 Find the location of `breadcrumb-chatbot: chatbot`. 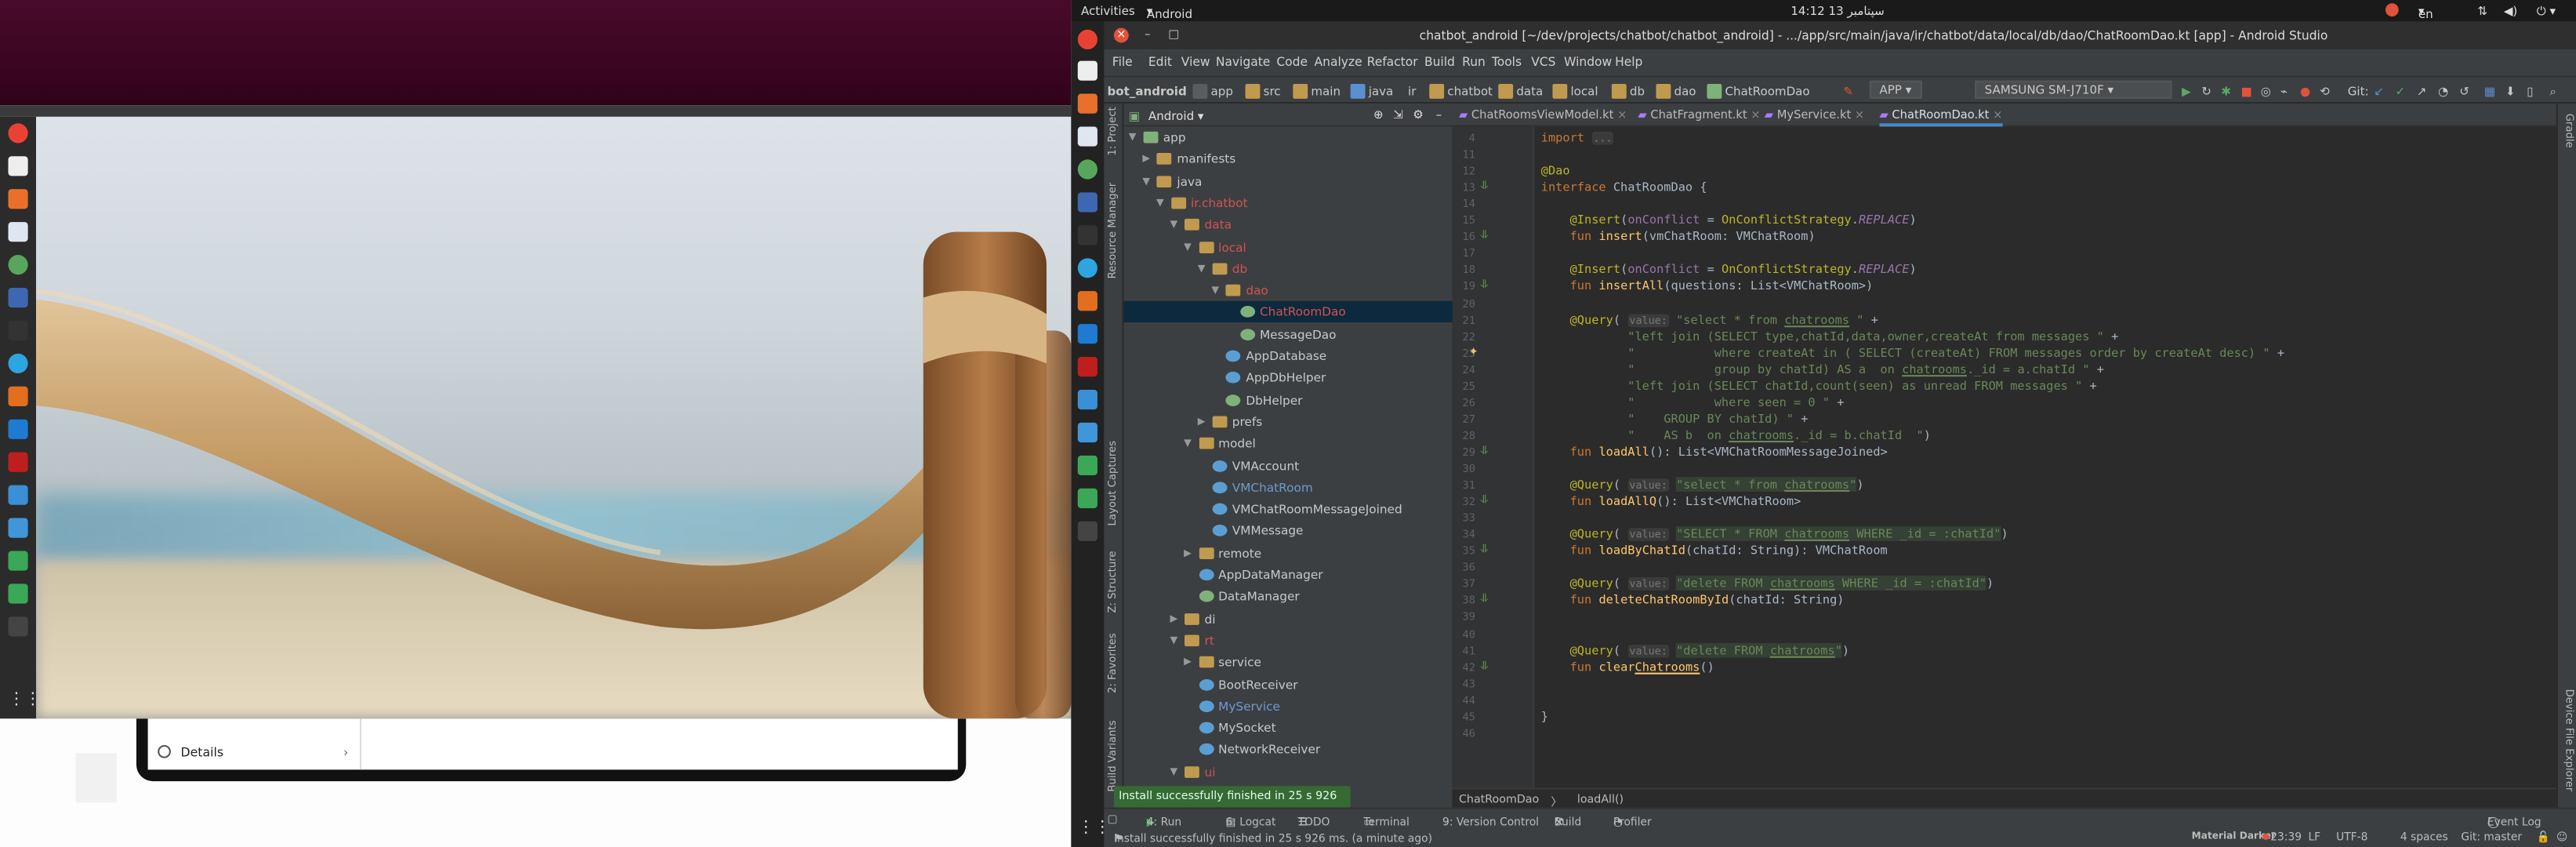

breadcrumb-chatbot: chatbot is located at coordinates (1470, 91).